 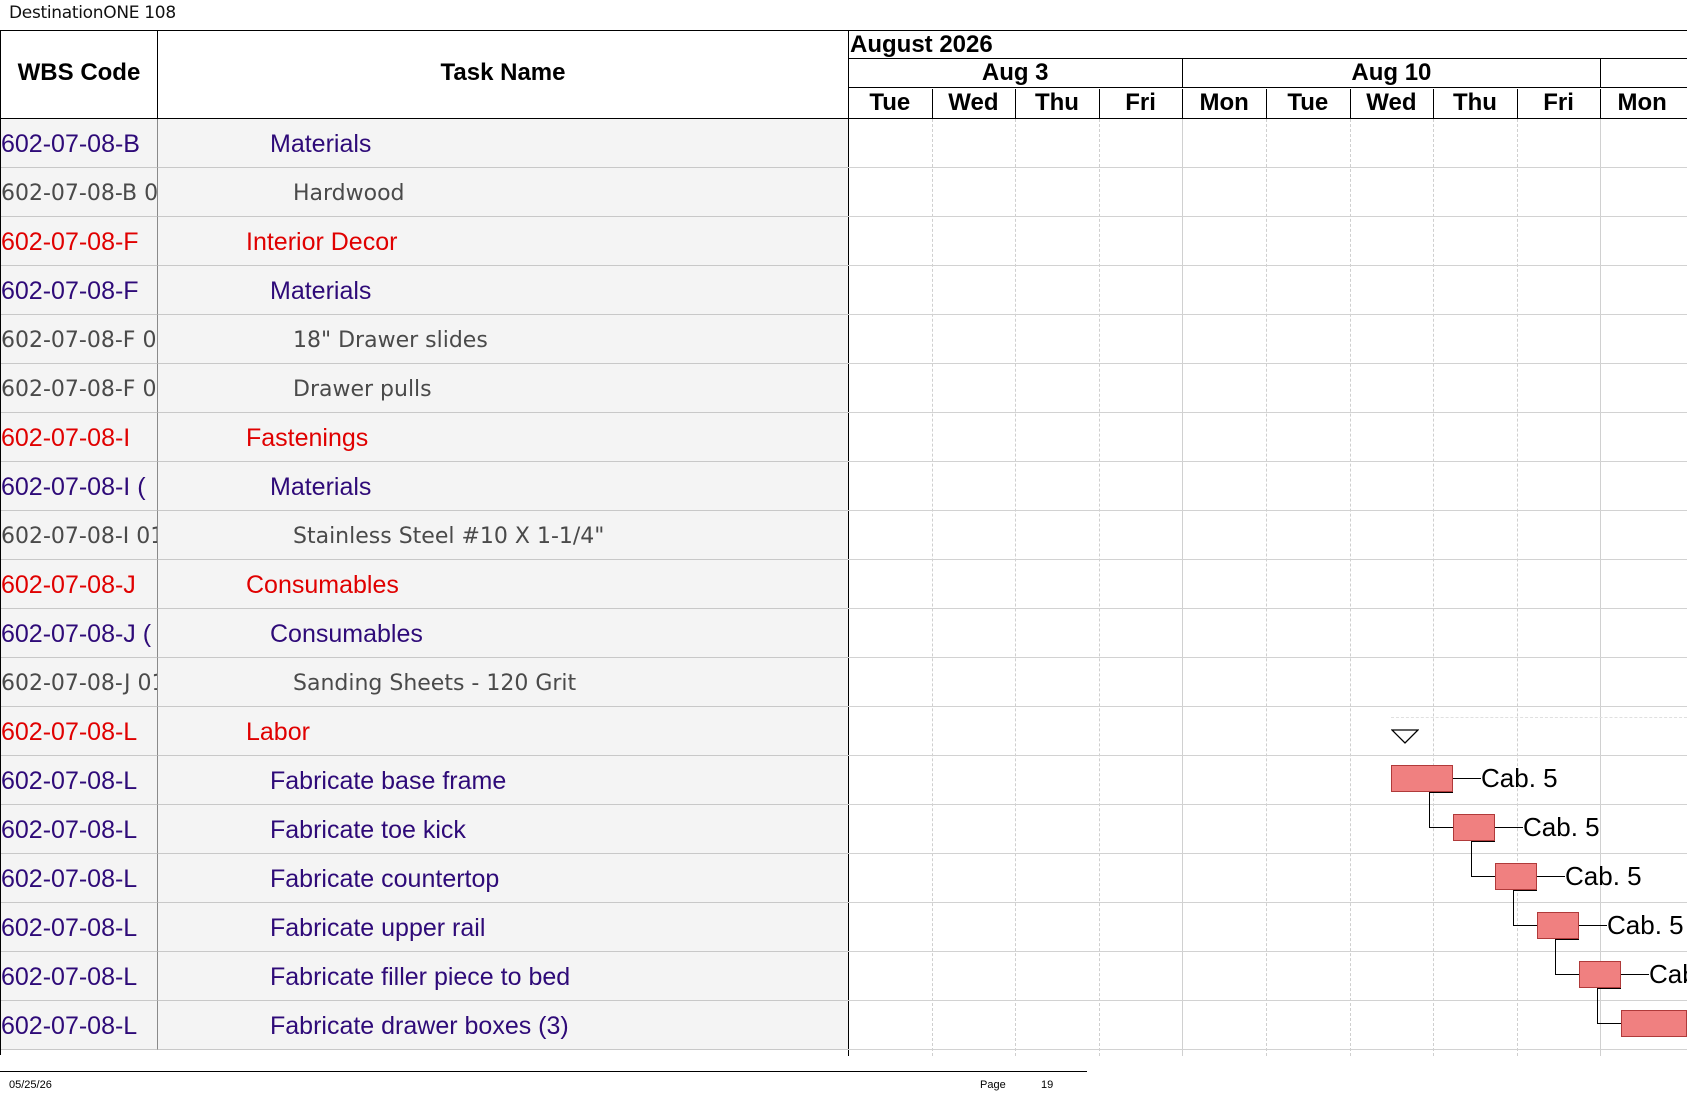 What do you see at coordinates (79, 437) in the screenshot?
I see `wbs-cell: 602-07-08-I` at bounding box center [79, 437].